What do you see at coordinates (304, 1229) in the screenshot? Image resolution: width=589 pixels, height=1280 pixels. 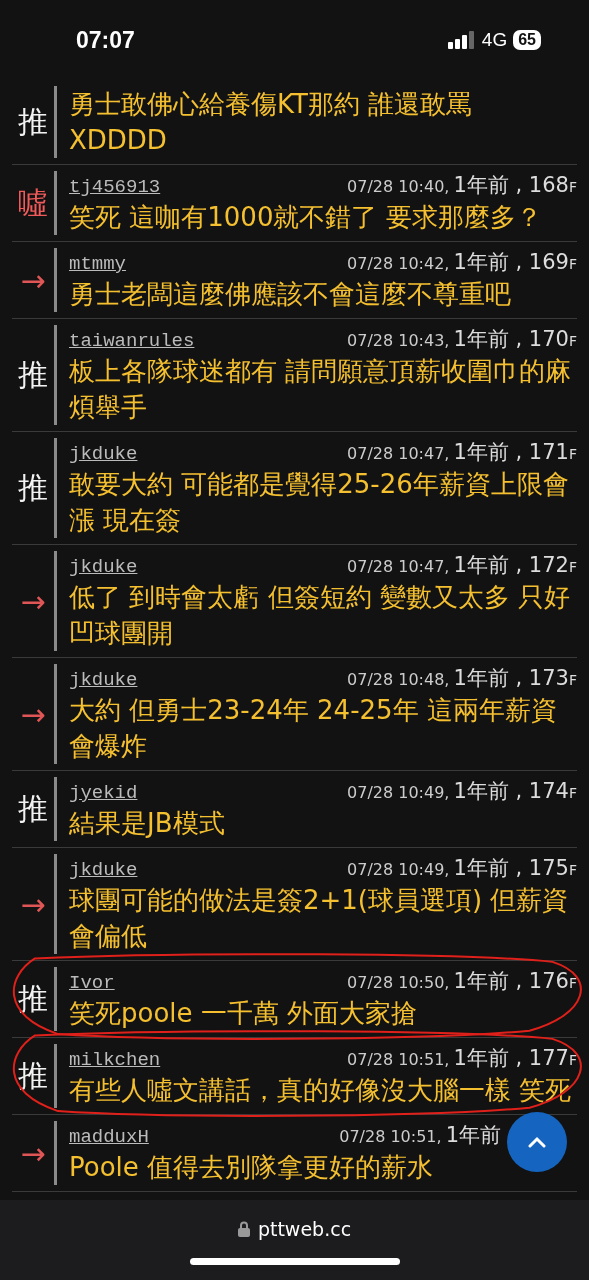 I see `address-url: pttweb.cc` at bounding box center [304, 1229].